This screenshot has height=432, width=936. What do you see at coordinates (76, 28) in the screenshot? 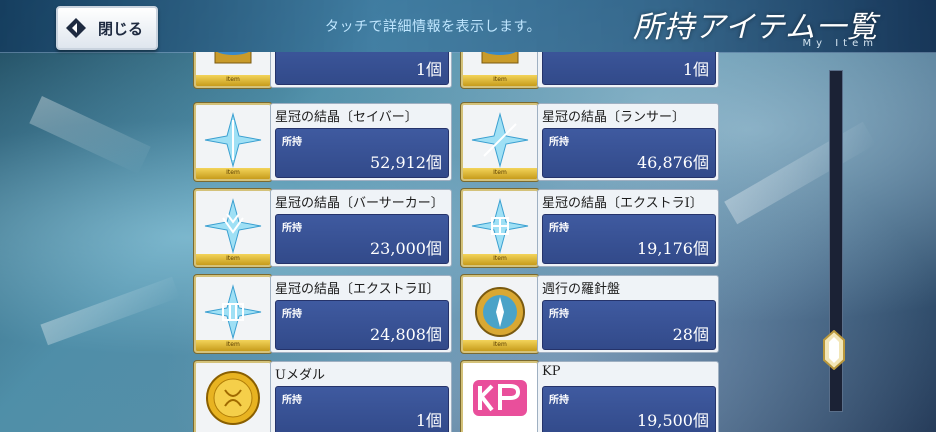
I see `back-arrow-icon` at bounding box center [76, 28].